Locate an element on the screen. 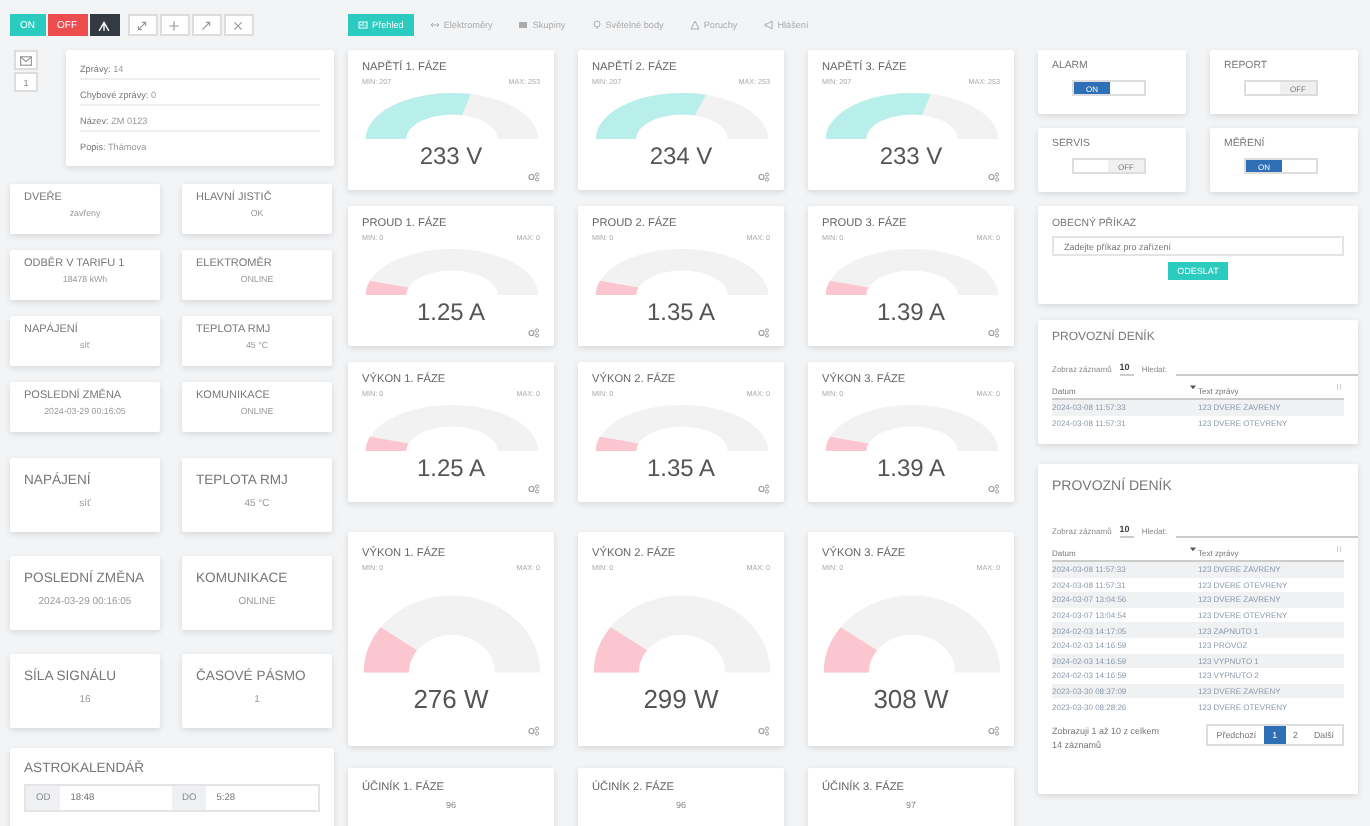  chart-icon is located at coordinates (363, 25).